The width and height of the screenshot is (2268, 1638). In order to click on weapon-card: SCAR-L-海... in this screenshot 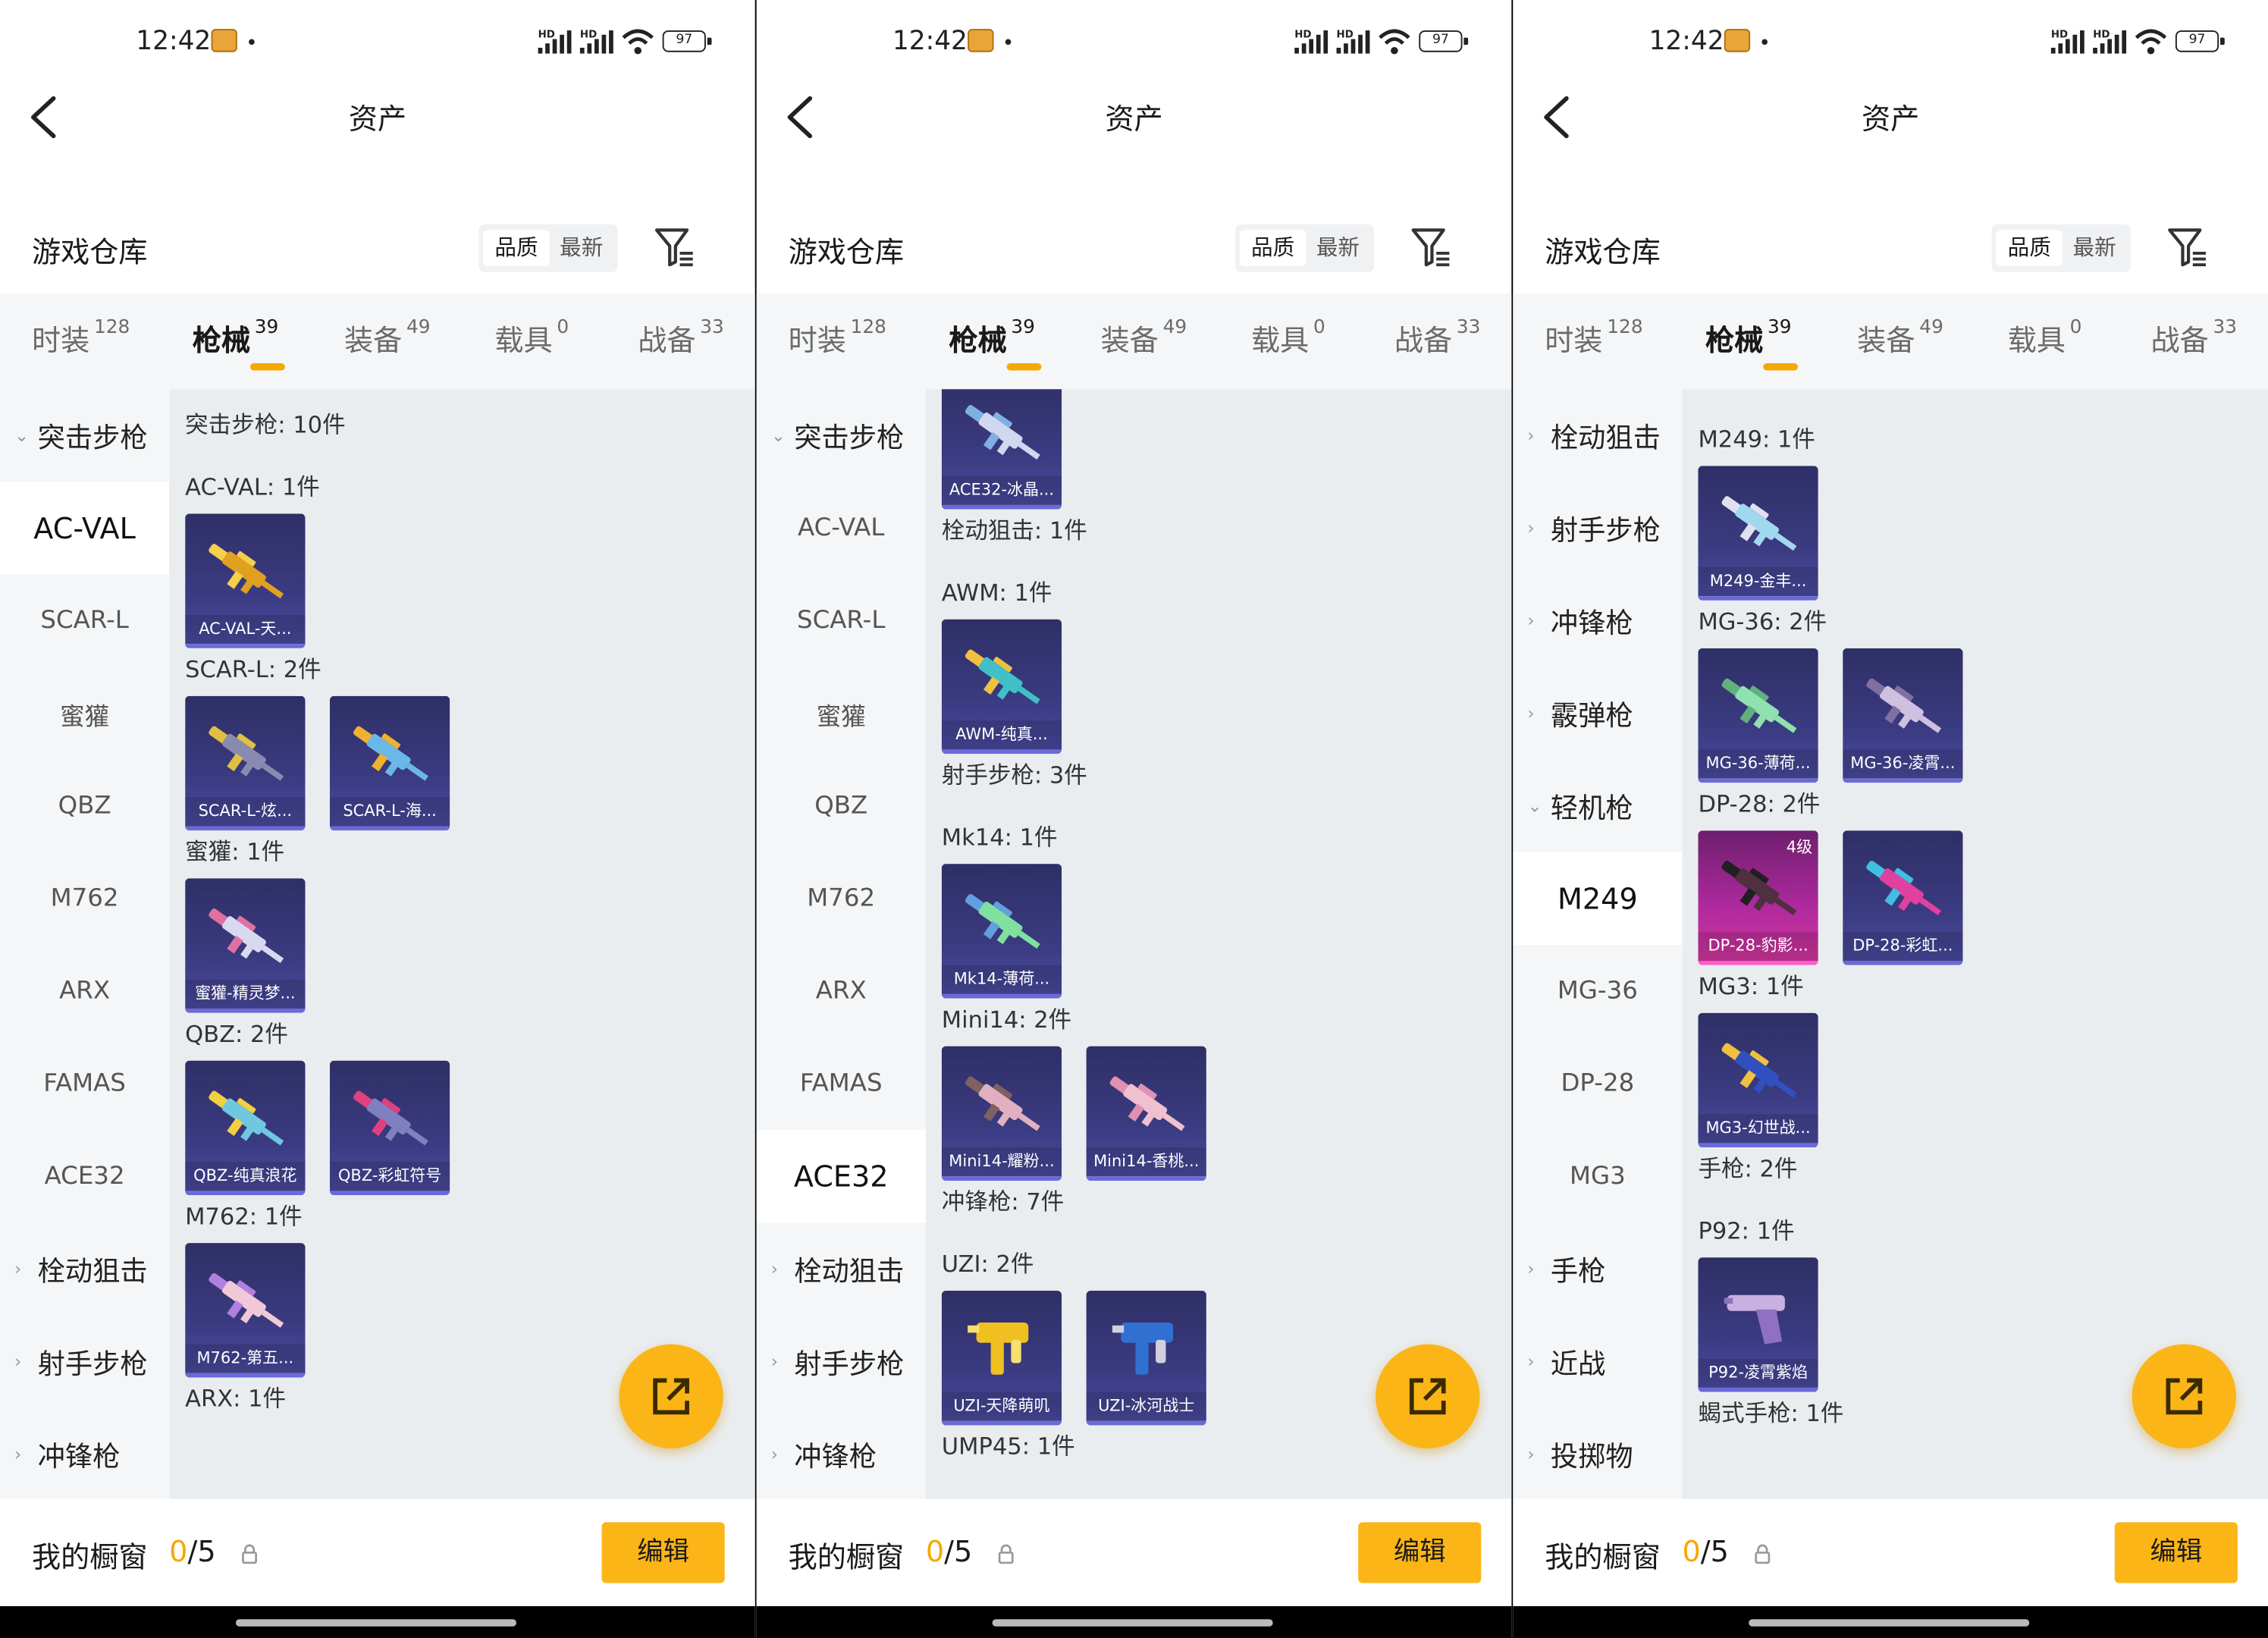, I will do `click(389, 763)`.